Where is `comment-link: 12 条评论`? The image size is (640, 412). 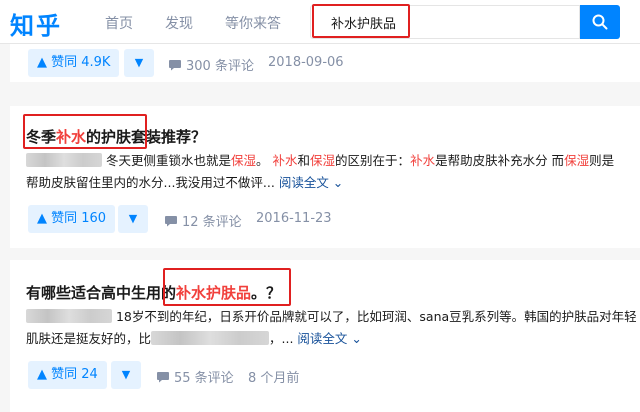 comment-link: 12 条评论 is located at coordinates (203, 220).